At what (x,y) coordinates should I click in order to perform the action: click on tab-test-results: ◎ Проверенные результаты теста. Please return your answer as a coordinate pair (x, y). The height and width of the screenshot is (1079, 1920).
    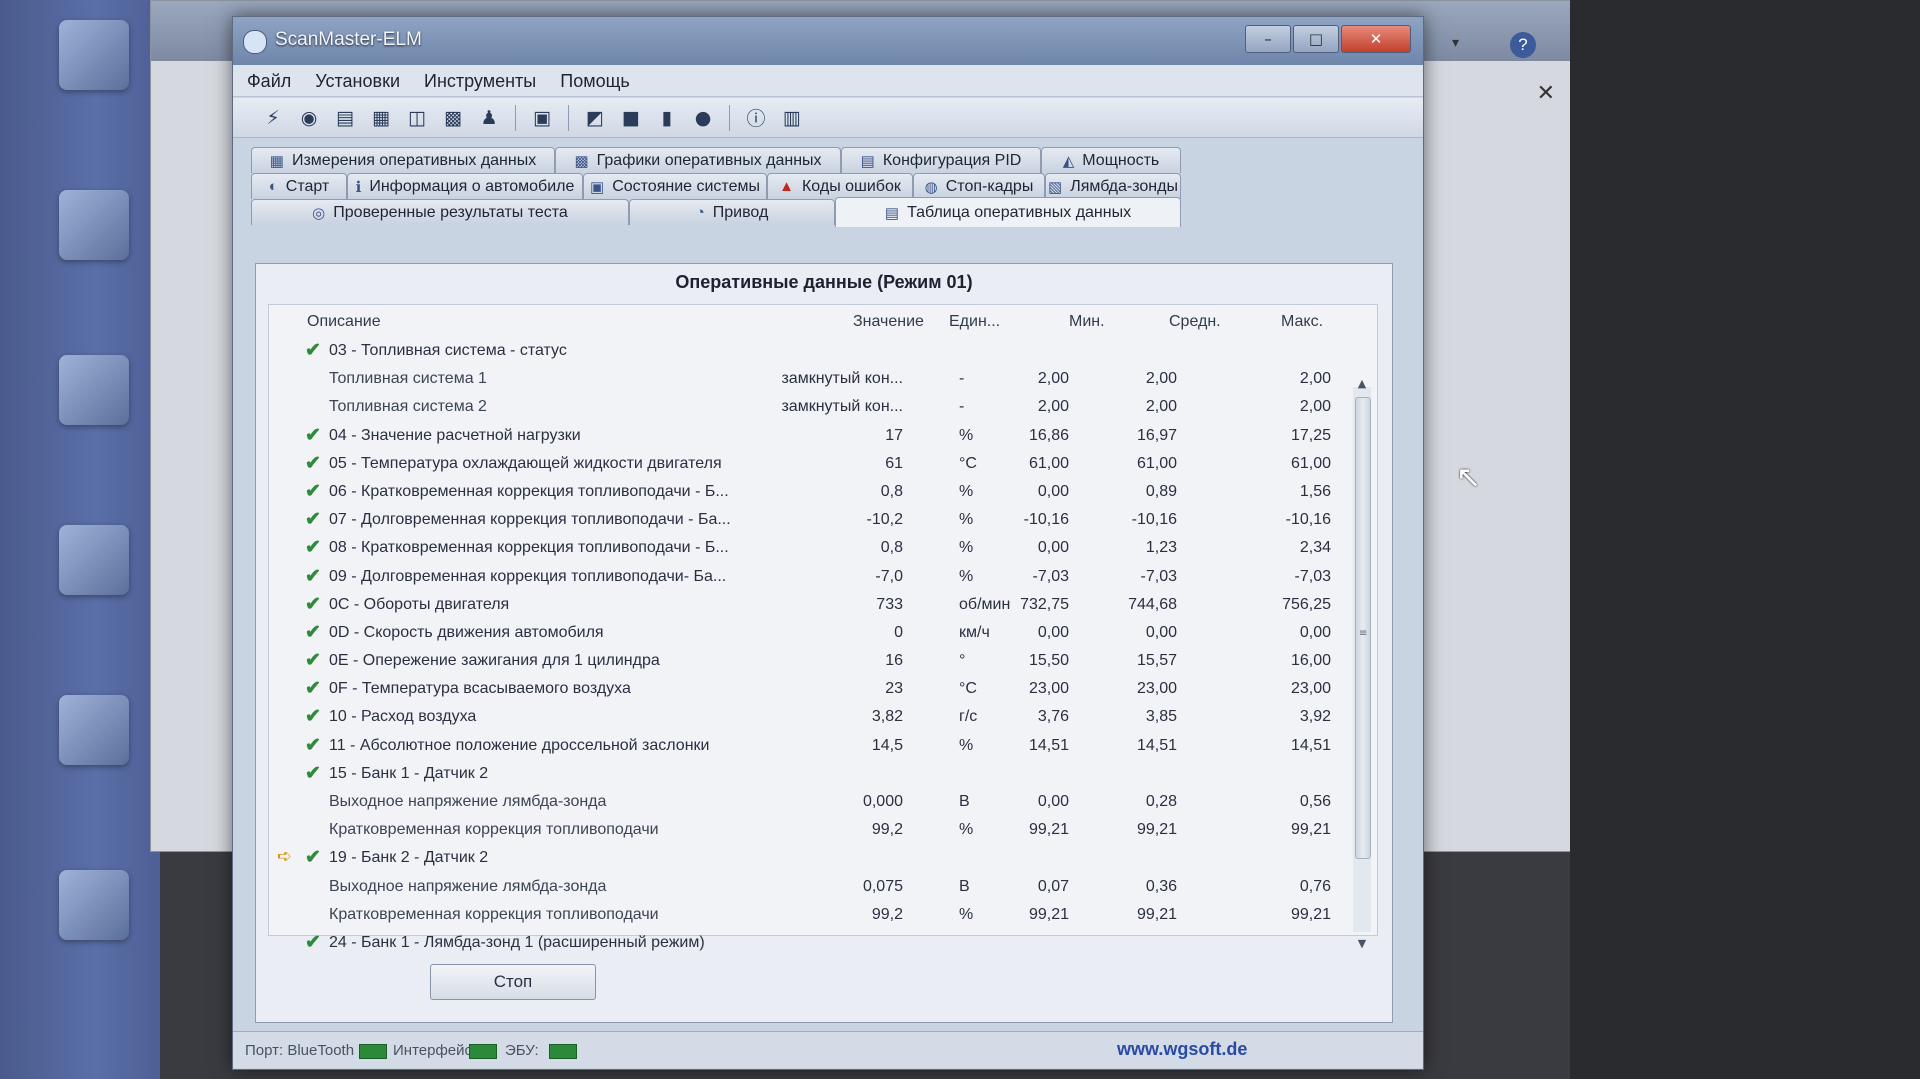
    Looking at the image, I should click on (440, 212).